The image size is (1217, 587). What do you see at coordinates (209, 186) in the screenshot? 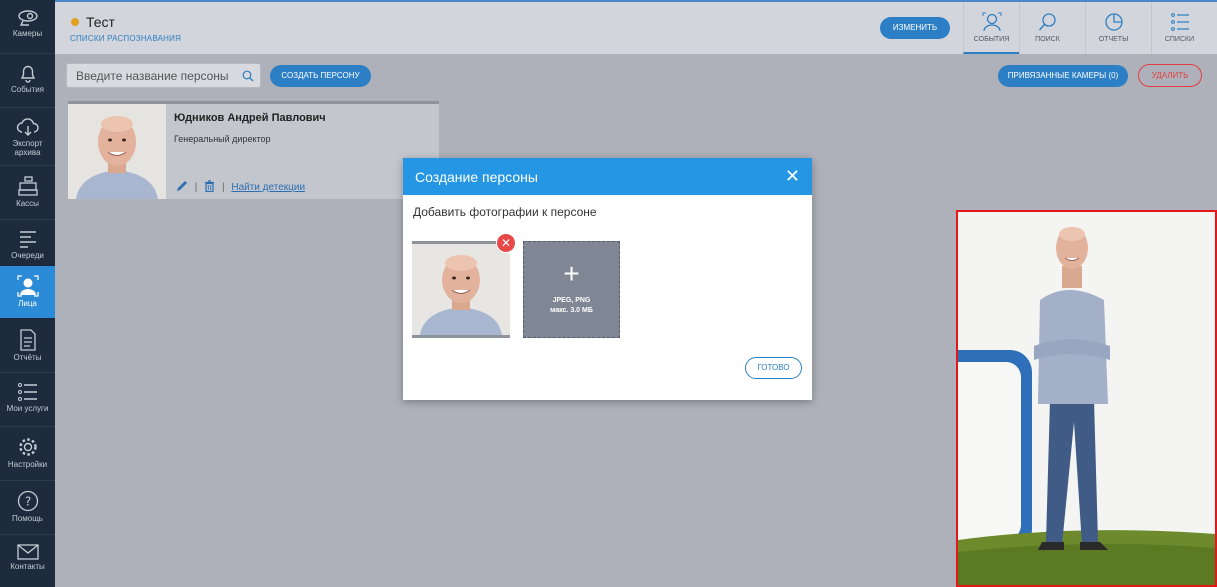
I see `trash-icon` at bounding box center [209, 186].